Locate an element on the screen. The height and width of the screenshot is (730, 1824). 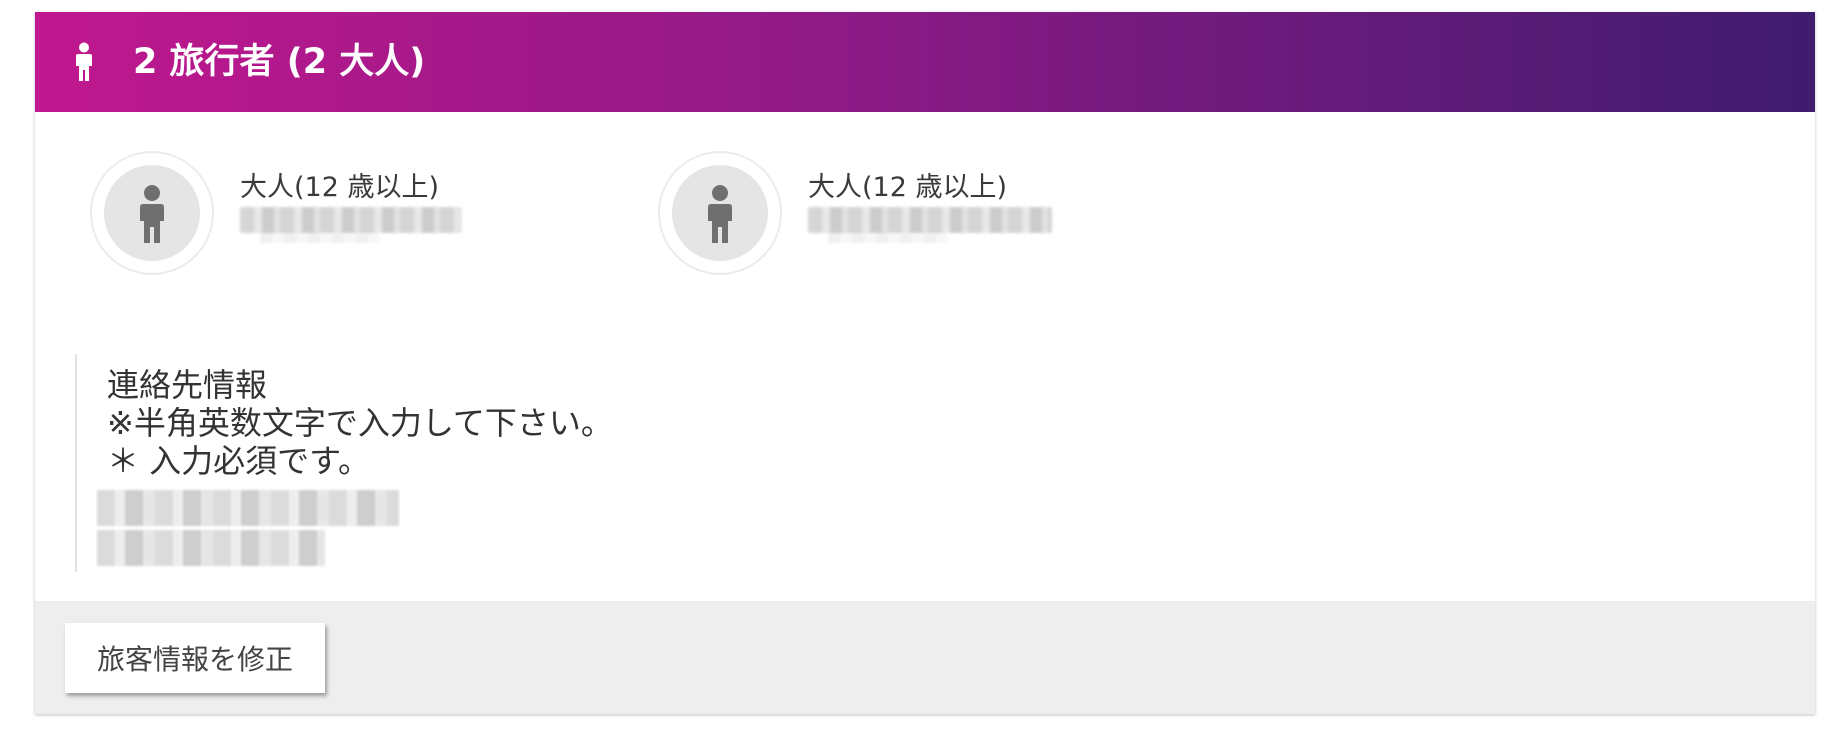
contact-info-required: ＊ 入力必須です。 is located at coordinates (238, 461).